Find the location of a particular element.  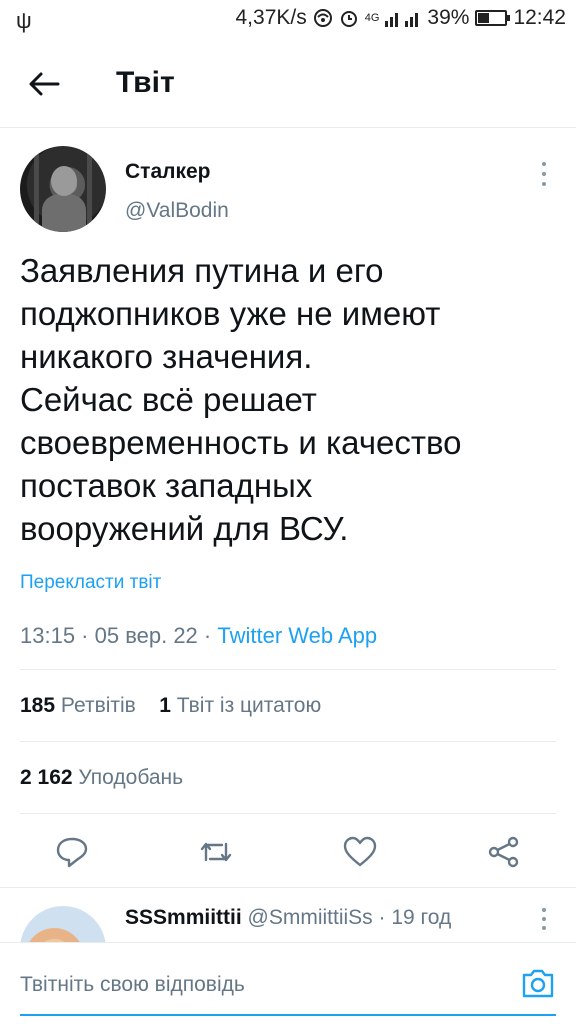

retweets-count: 185 is located at coordinates (38, 705).